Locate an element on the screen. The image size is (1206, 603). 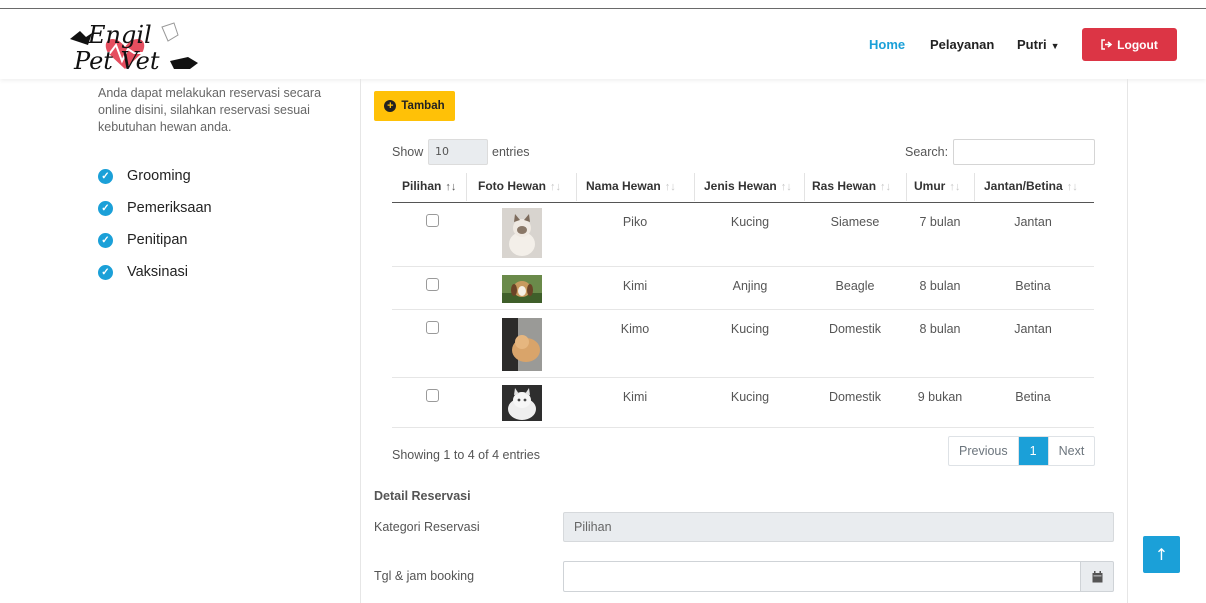
th-umur: Umur ↑↓ is located at coordinates (937, 186).